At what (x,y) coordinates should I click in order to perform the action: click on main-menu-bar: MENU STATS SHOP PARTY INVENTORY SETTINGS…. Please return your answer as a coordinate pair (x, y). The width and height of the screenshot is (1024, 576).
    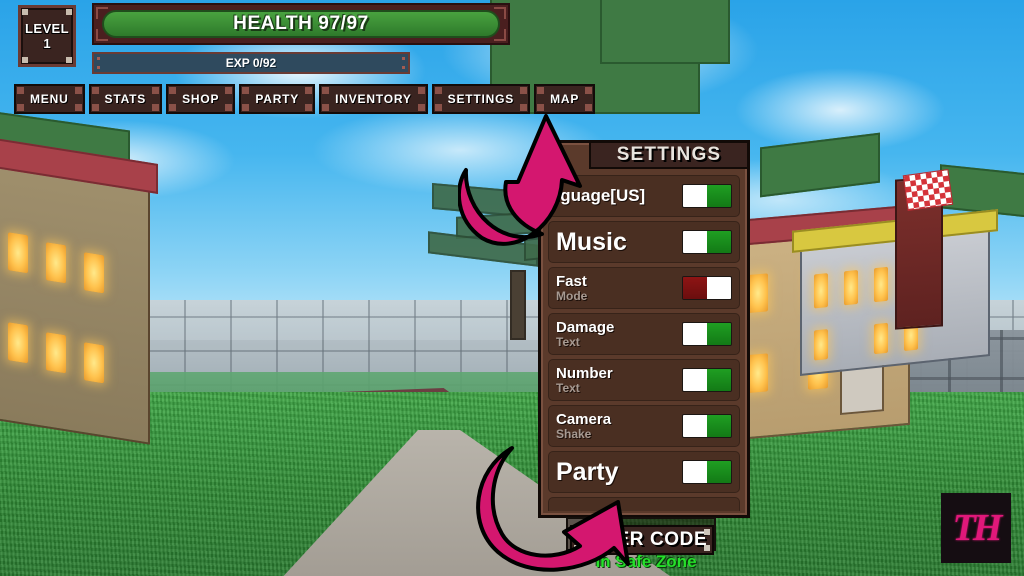
    Looking at the image, I should click on (305, 99).